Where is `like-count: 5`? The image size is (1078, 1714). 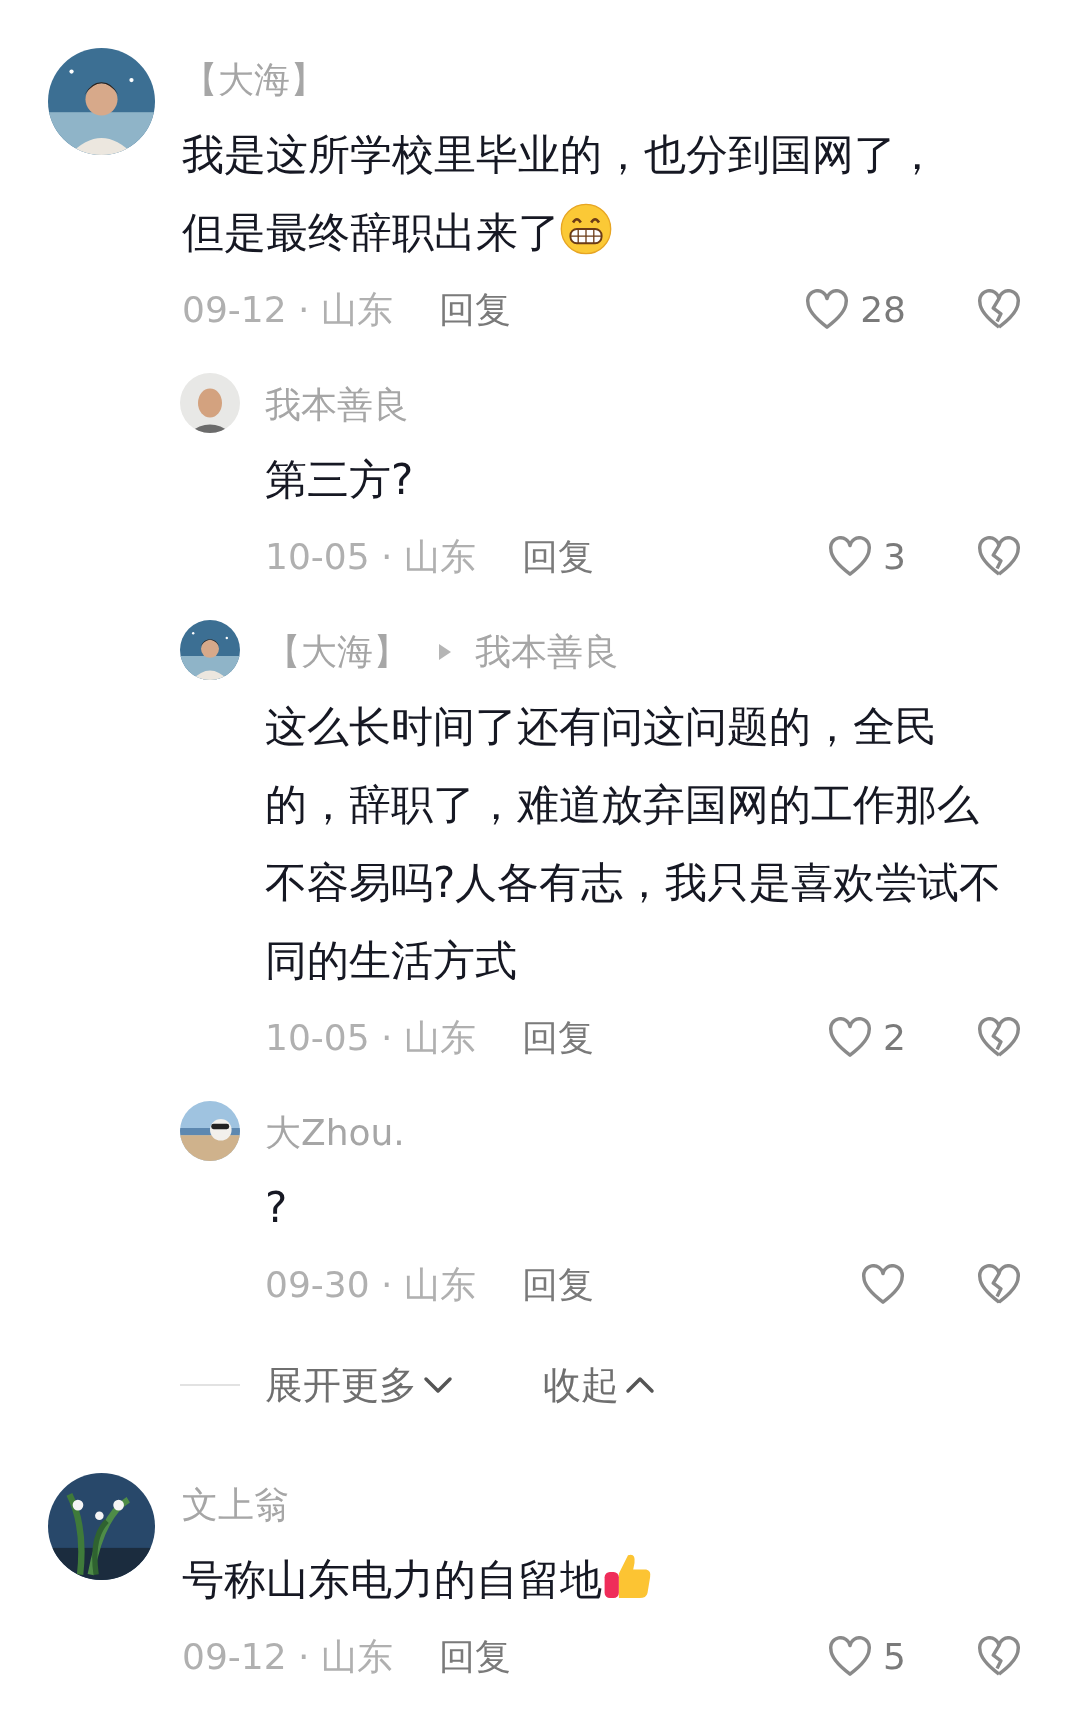
like-count: 5 is located at coordinates (894, 1657).